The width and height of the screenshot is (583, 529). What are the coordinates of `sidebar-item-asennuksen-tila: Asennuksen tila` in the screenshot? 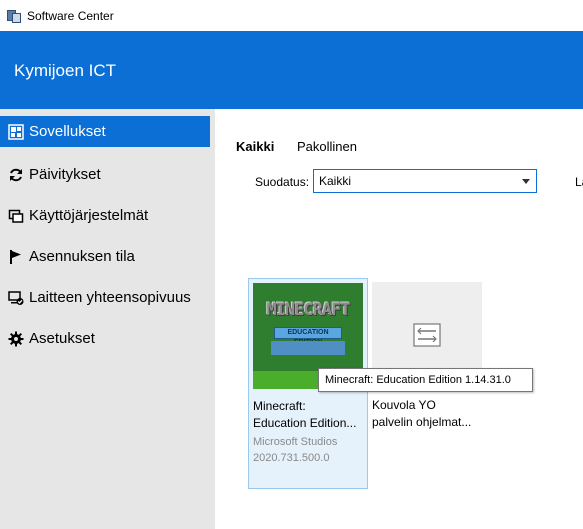 It's located at (105, 256).